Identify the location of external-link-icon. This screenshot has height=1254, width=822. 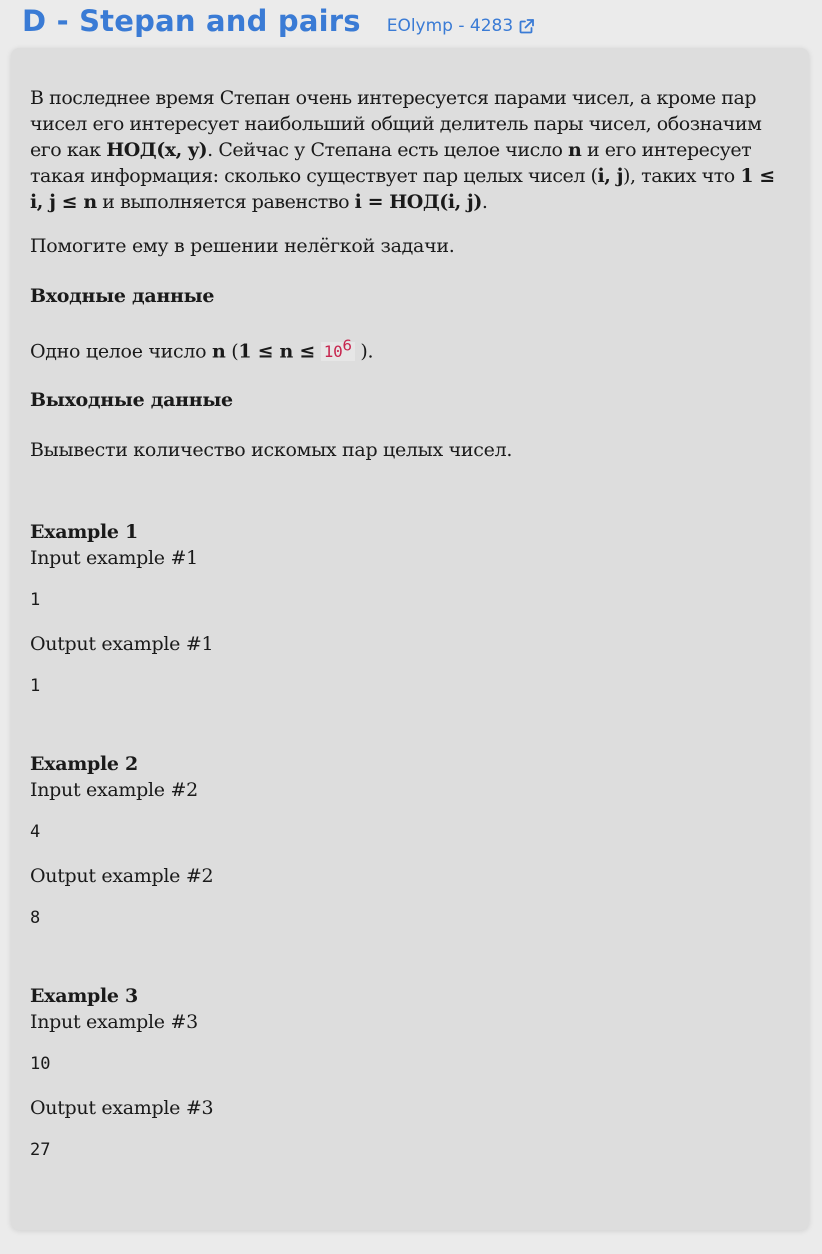
(526, 26).